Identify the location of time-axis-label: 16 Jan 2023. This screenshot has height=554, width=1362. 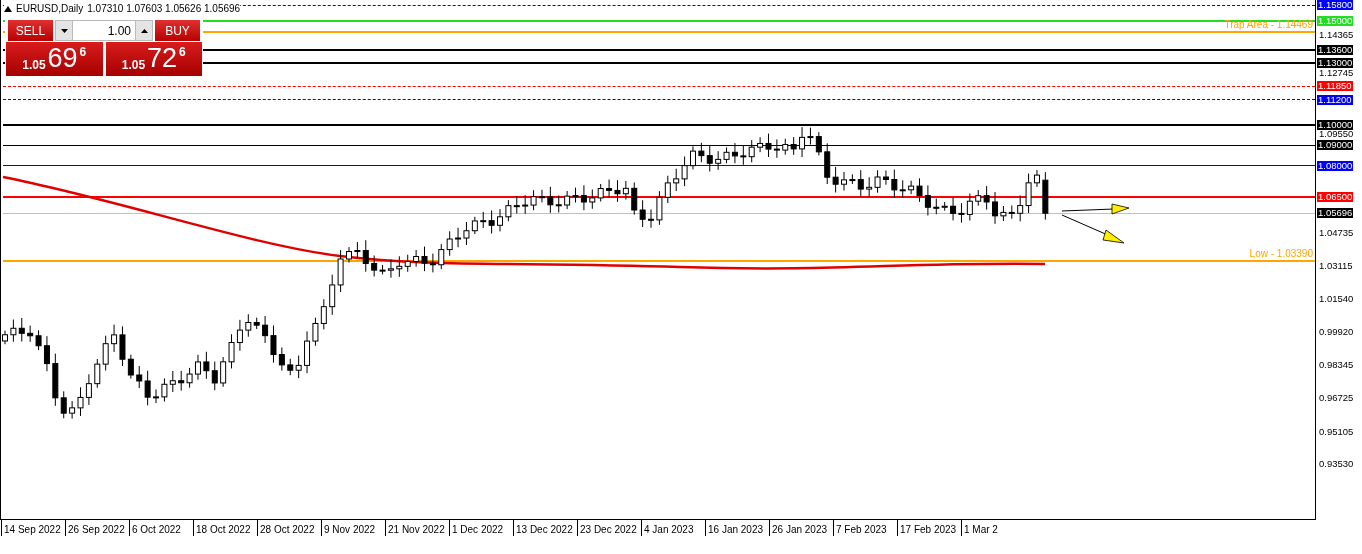
(737, 528).